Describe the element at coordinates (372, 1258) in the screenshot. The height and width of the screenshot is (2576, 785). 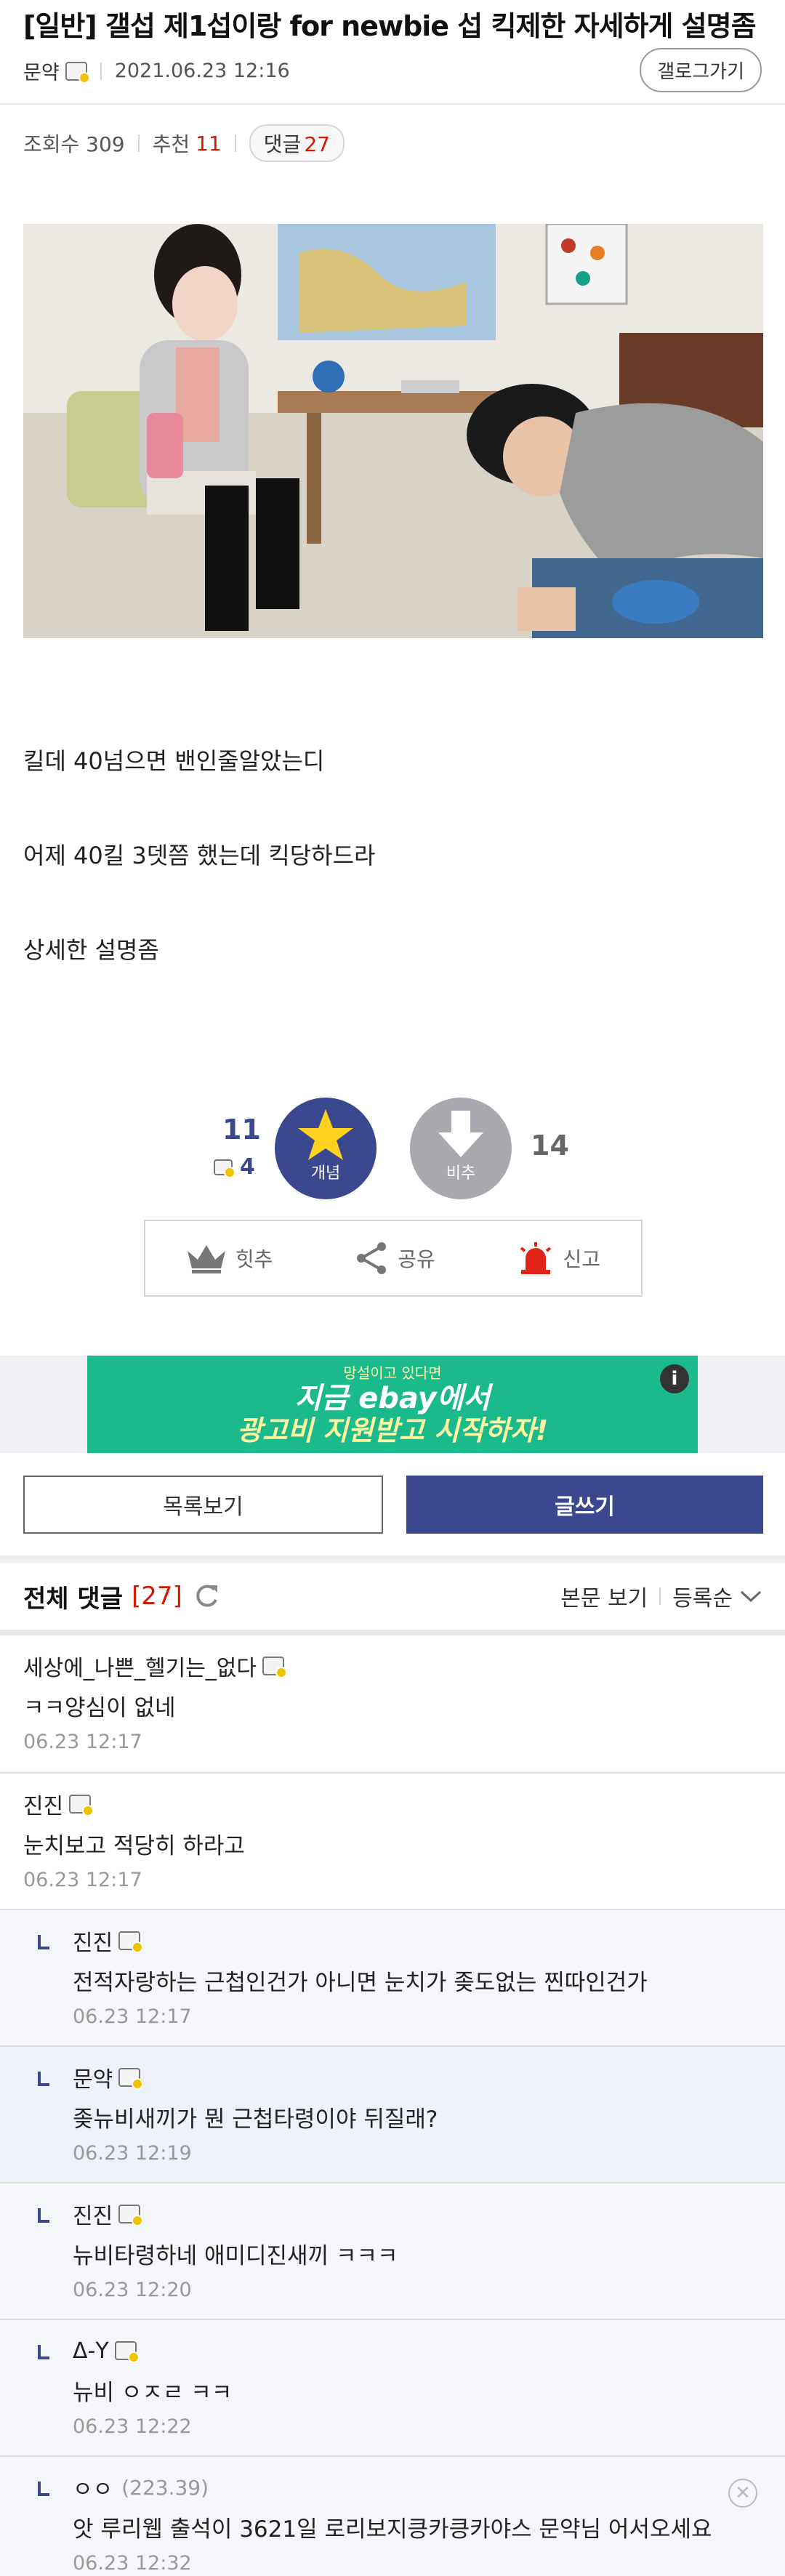
I see `share-icon` at that location.